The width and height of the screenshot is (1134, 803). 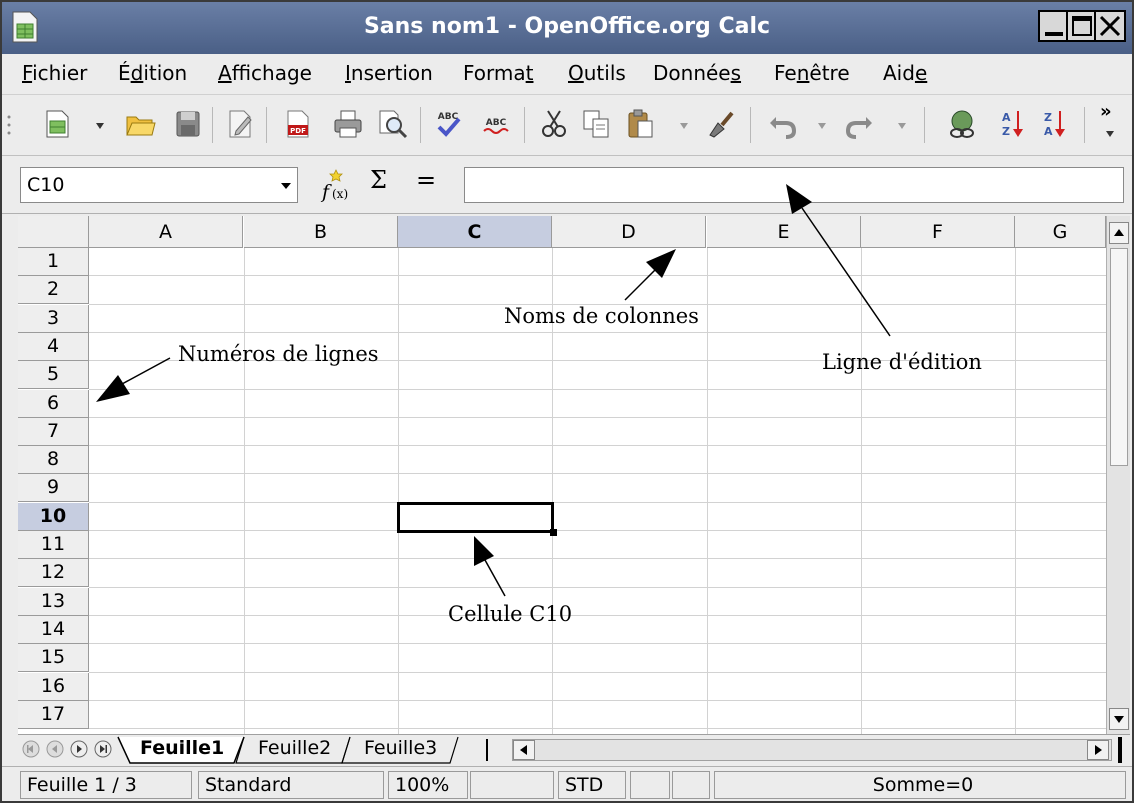 I want to click on annotation-edit-line: Ligne d'édition, so click(x=902, y=362).